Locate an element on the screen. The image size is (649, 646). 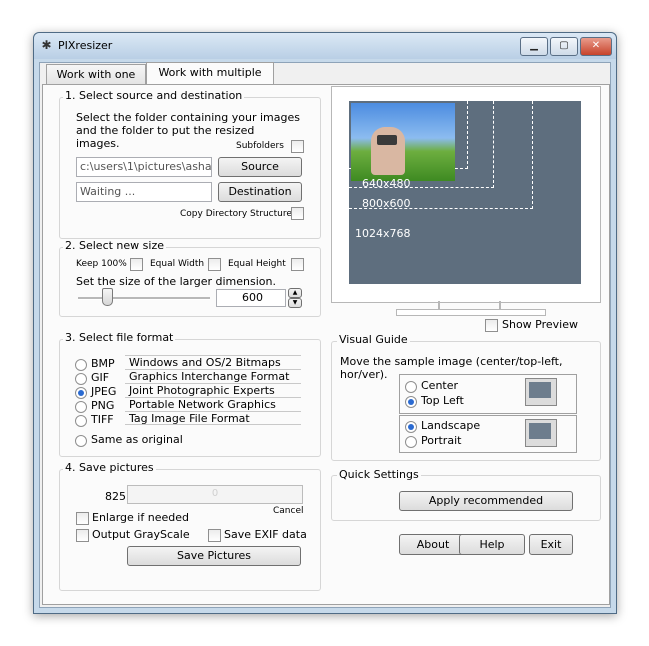
size-label-800: 800x600 is located at coordinates (386, 203).